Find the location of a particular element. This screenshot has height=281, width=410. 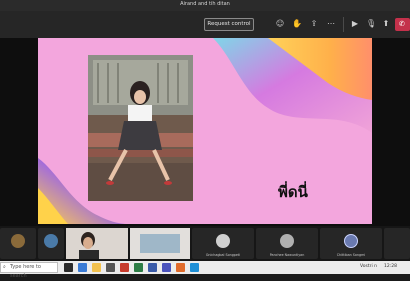

presenter-photo is located at coordinates (140, 128).